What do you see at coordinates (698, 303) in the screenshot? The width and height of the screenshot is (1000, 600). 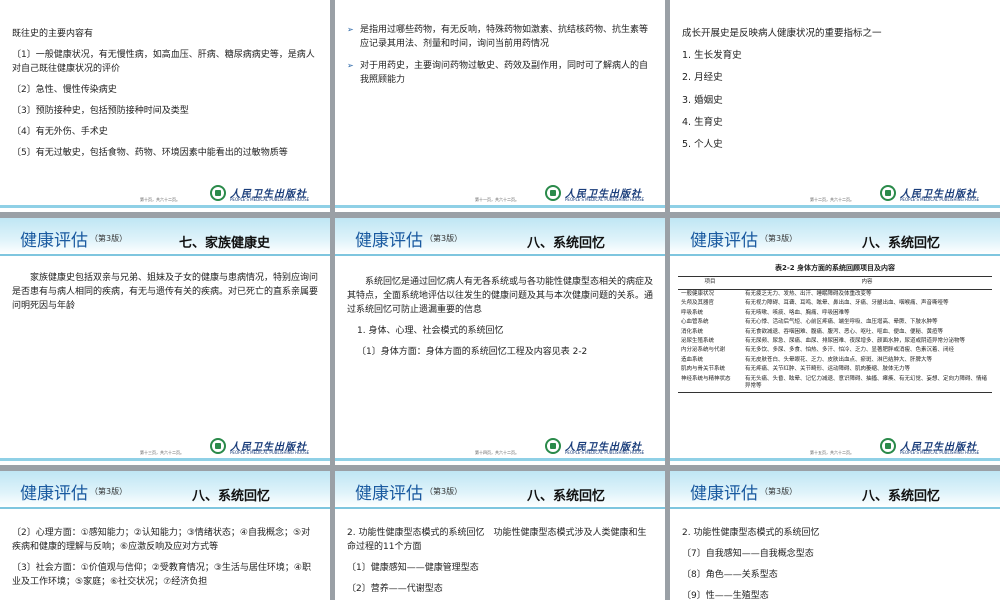 I see `table-cell: 头颅及其器官` at bounding box center [698, 303].